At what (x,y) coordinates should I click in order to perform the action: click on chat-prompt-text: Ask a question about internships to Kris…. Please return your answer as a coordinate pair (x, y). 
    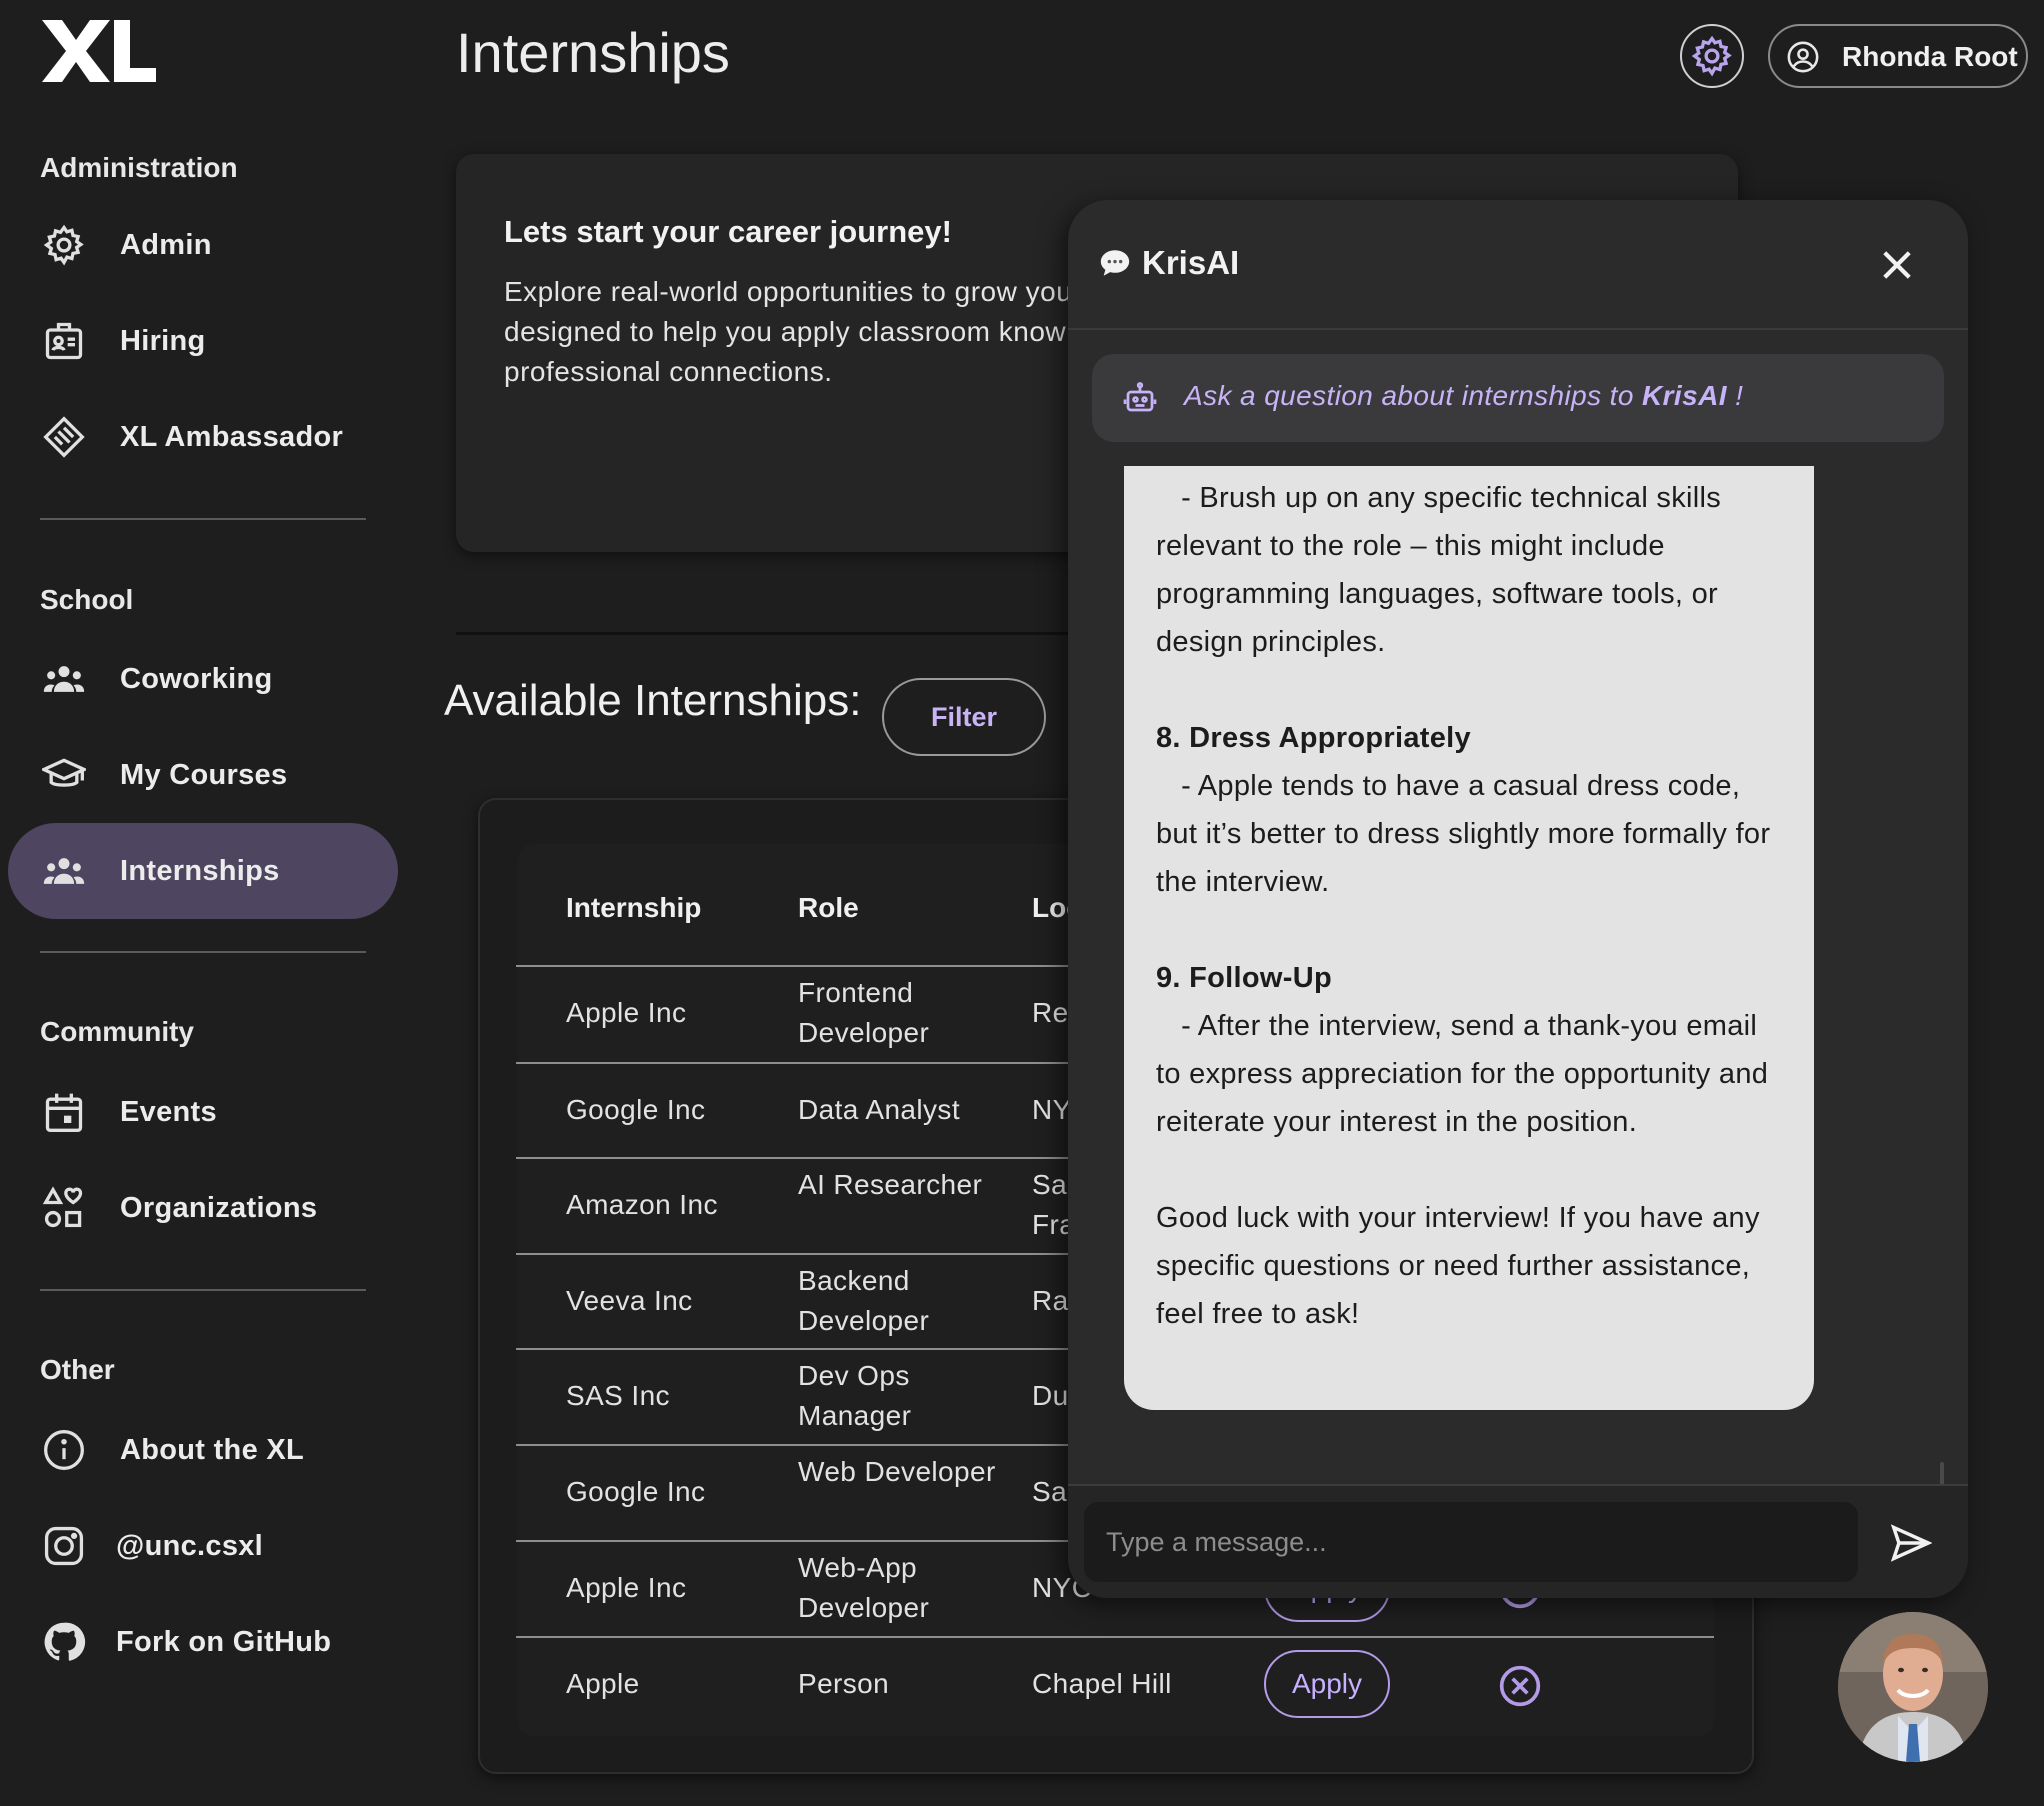
    Looking at the image, I should click on (1463, 396).